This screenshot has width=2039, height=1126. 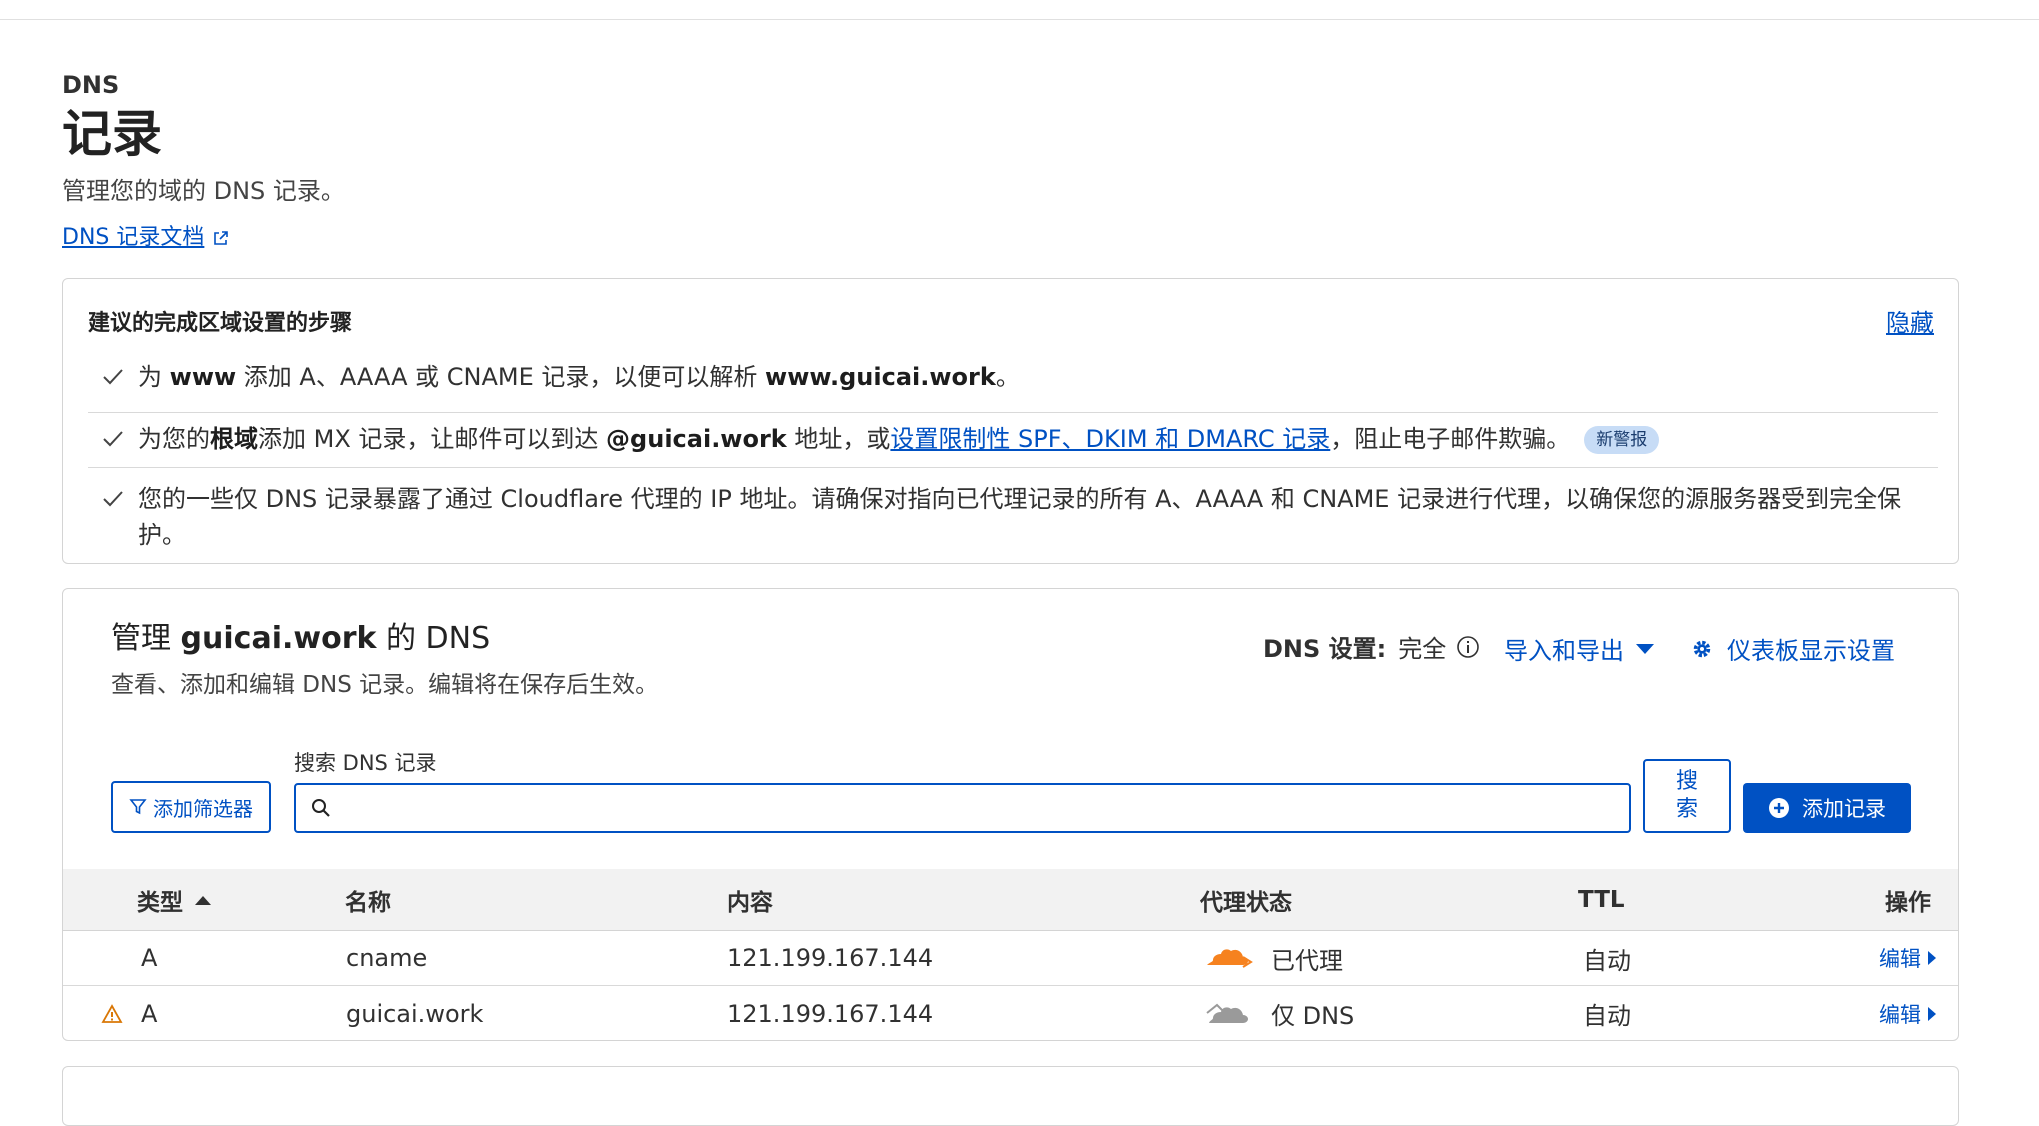 I want to click on add-record-button: 添加记录, so click(x=1827, y=808).